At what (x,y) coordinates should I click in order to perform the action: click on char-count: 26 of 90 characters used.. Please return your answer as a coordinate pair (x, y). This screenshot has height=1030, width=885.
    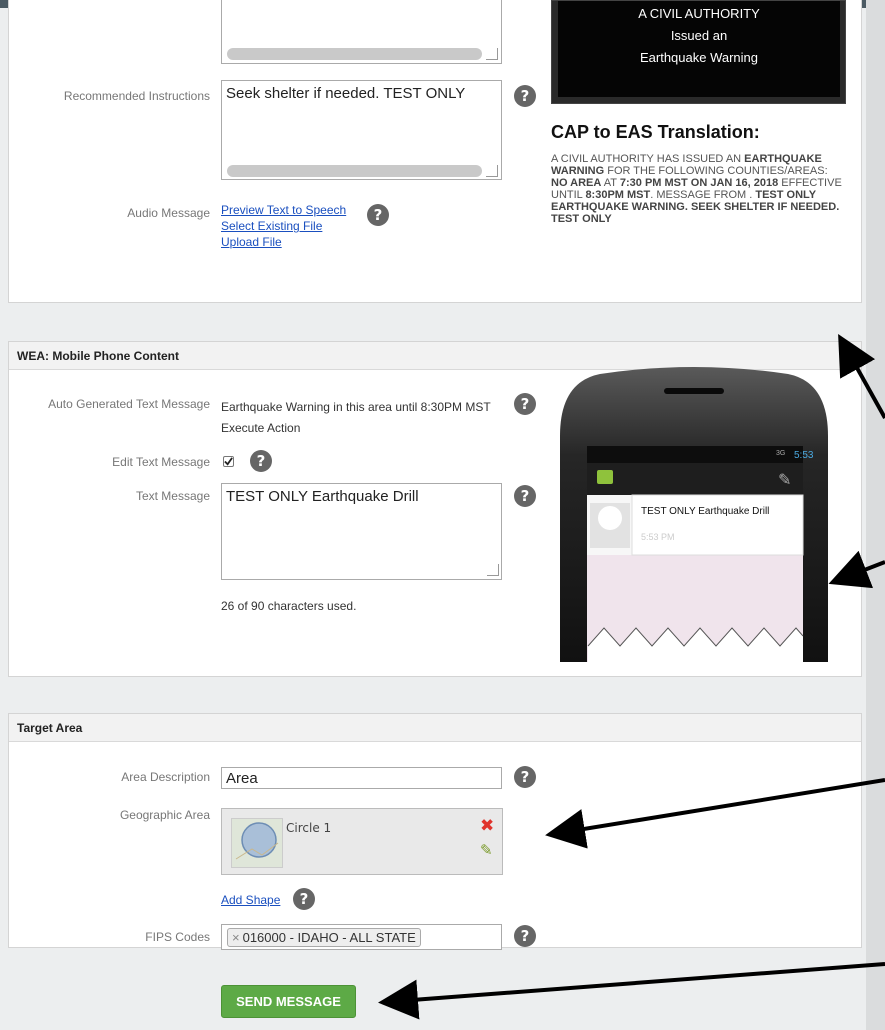
    Looking at the image, I should click on (289, 606).